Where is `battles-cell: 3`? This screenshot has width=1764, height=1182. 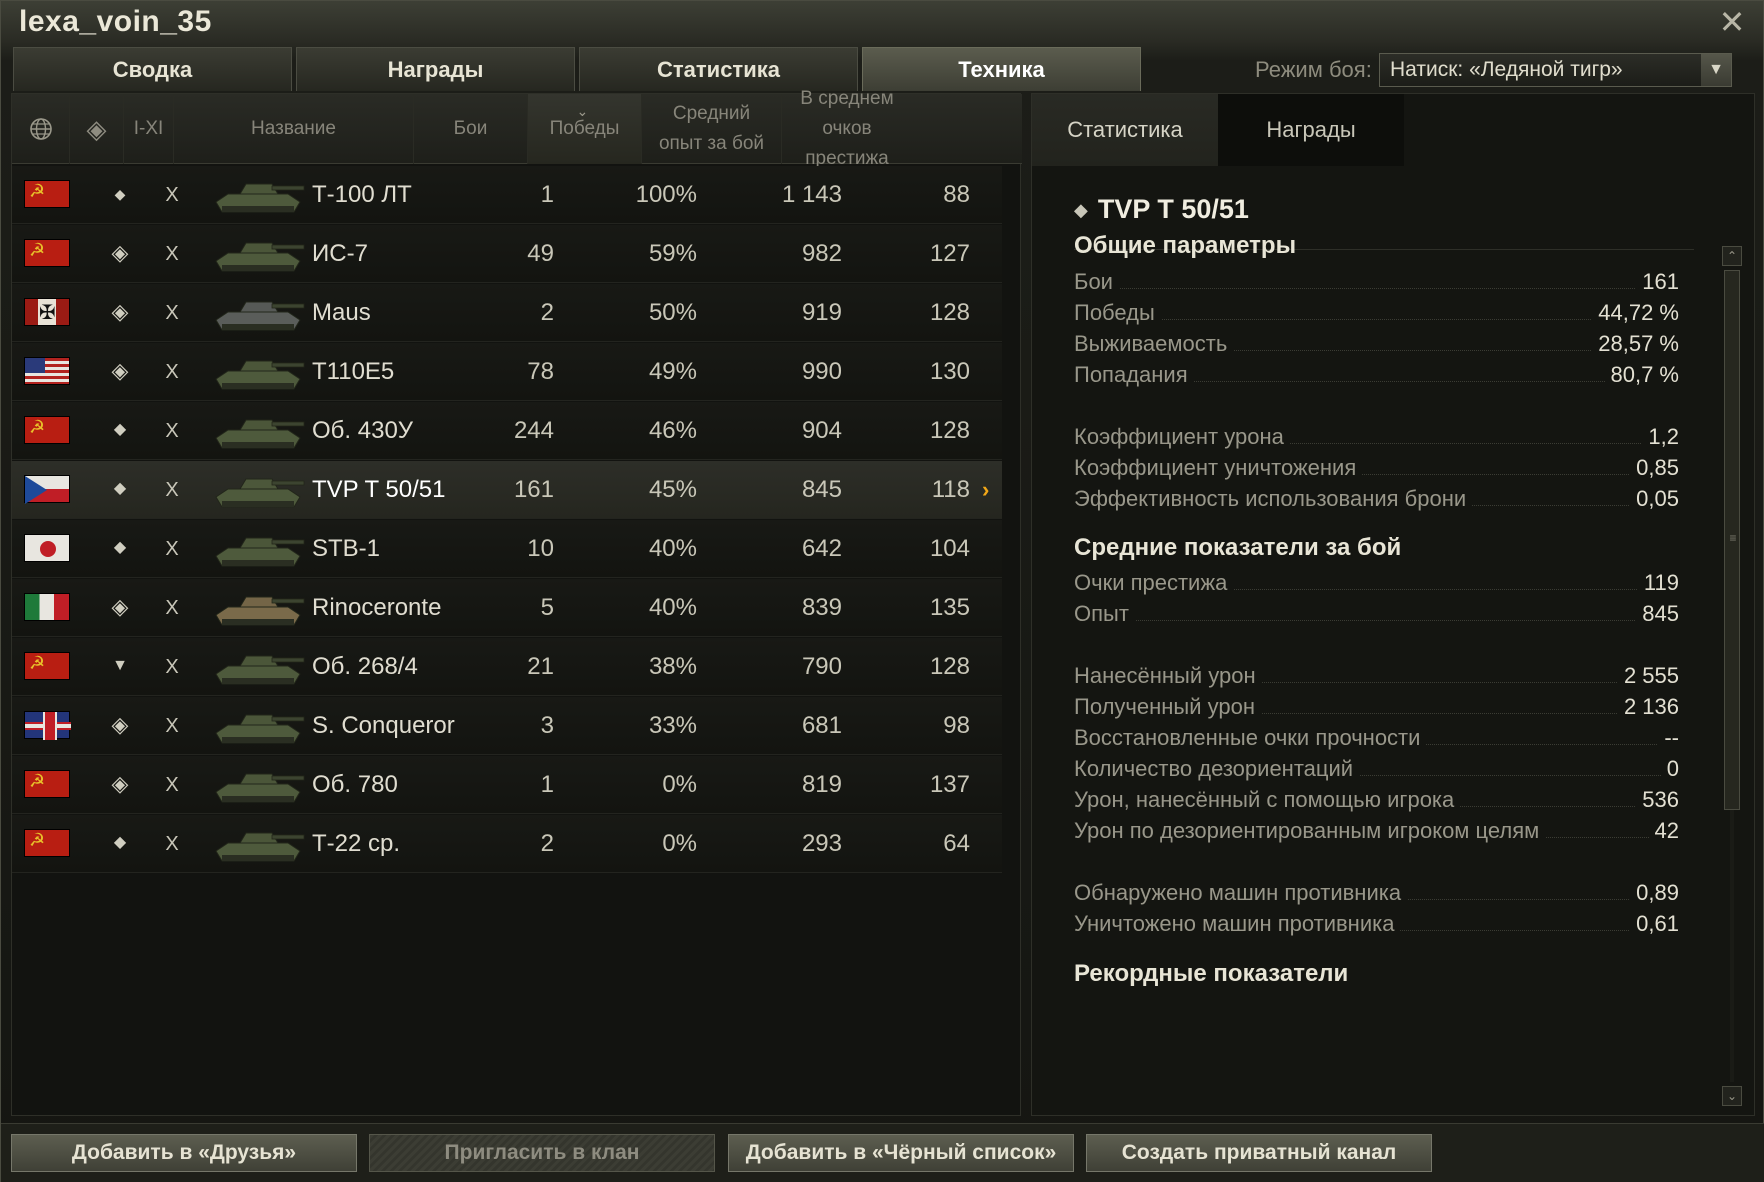 battles-cell: 3 is located at coordinates (547, 725).